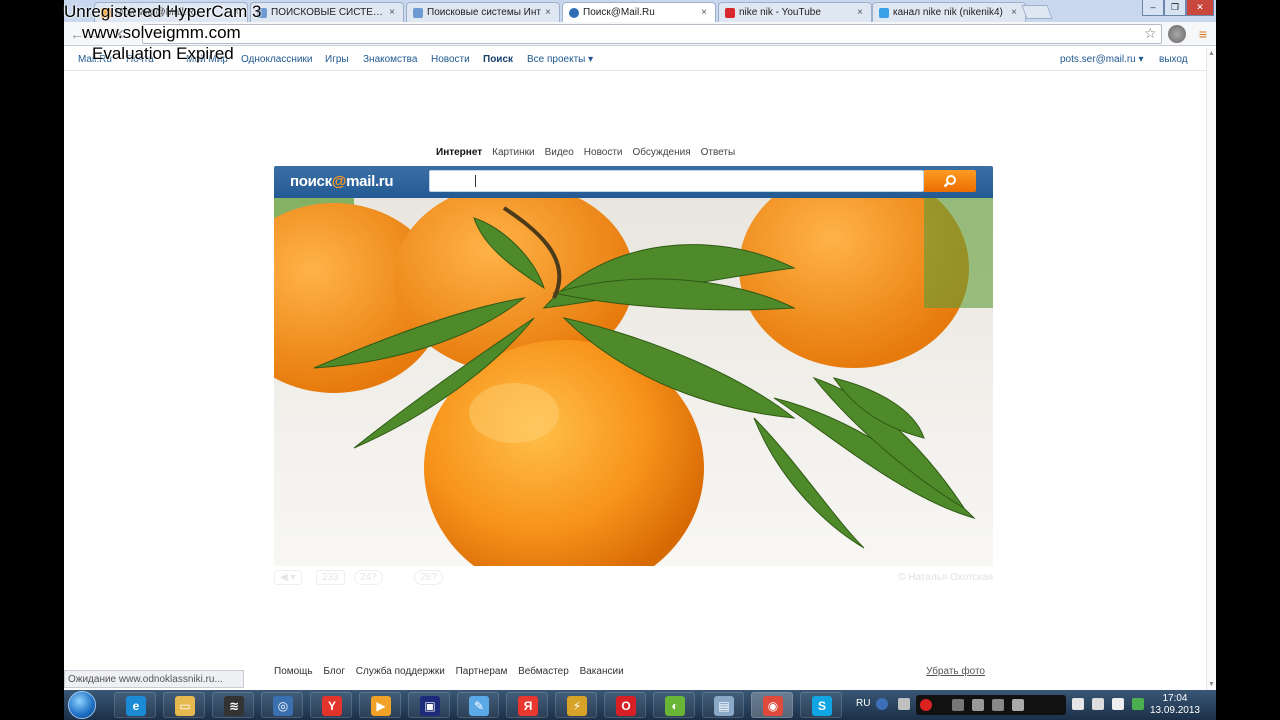  What do you see at coordinates (602, 671) in the screenshot?
I see `footer-link-vacancies: Вакансии` at bounding box center [602, 671].